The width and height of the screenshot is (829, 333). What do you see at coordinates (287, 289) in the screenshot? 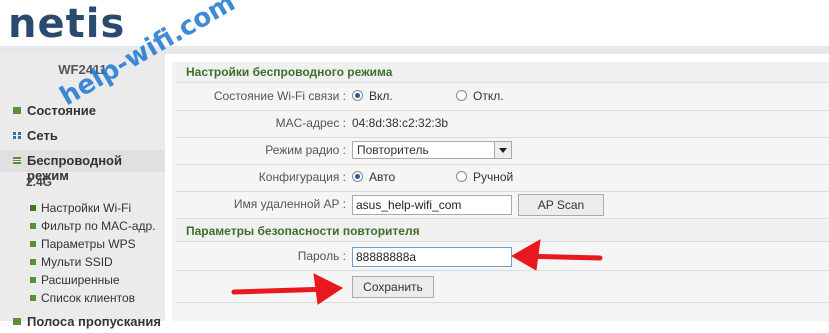
I see `arrow-to-save` at bounding box center [287, 289].